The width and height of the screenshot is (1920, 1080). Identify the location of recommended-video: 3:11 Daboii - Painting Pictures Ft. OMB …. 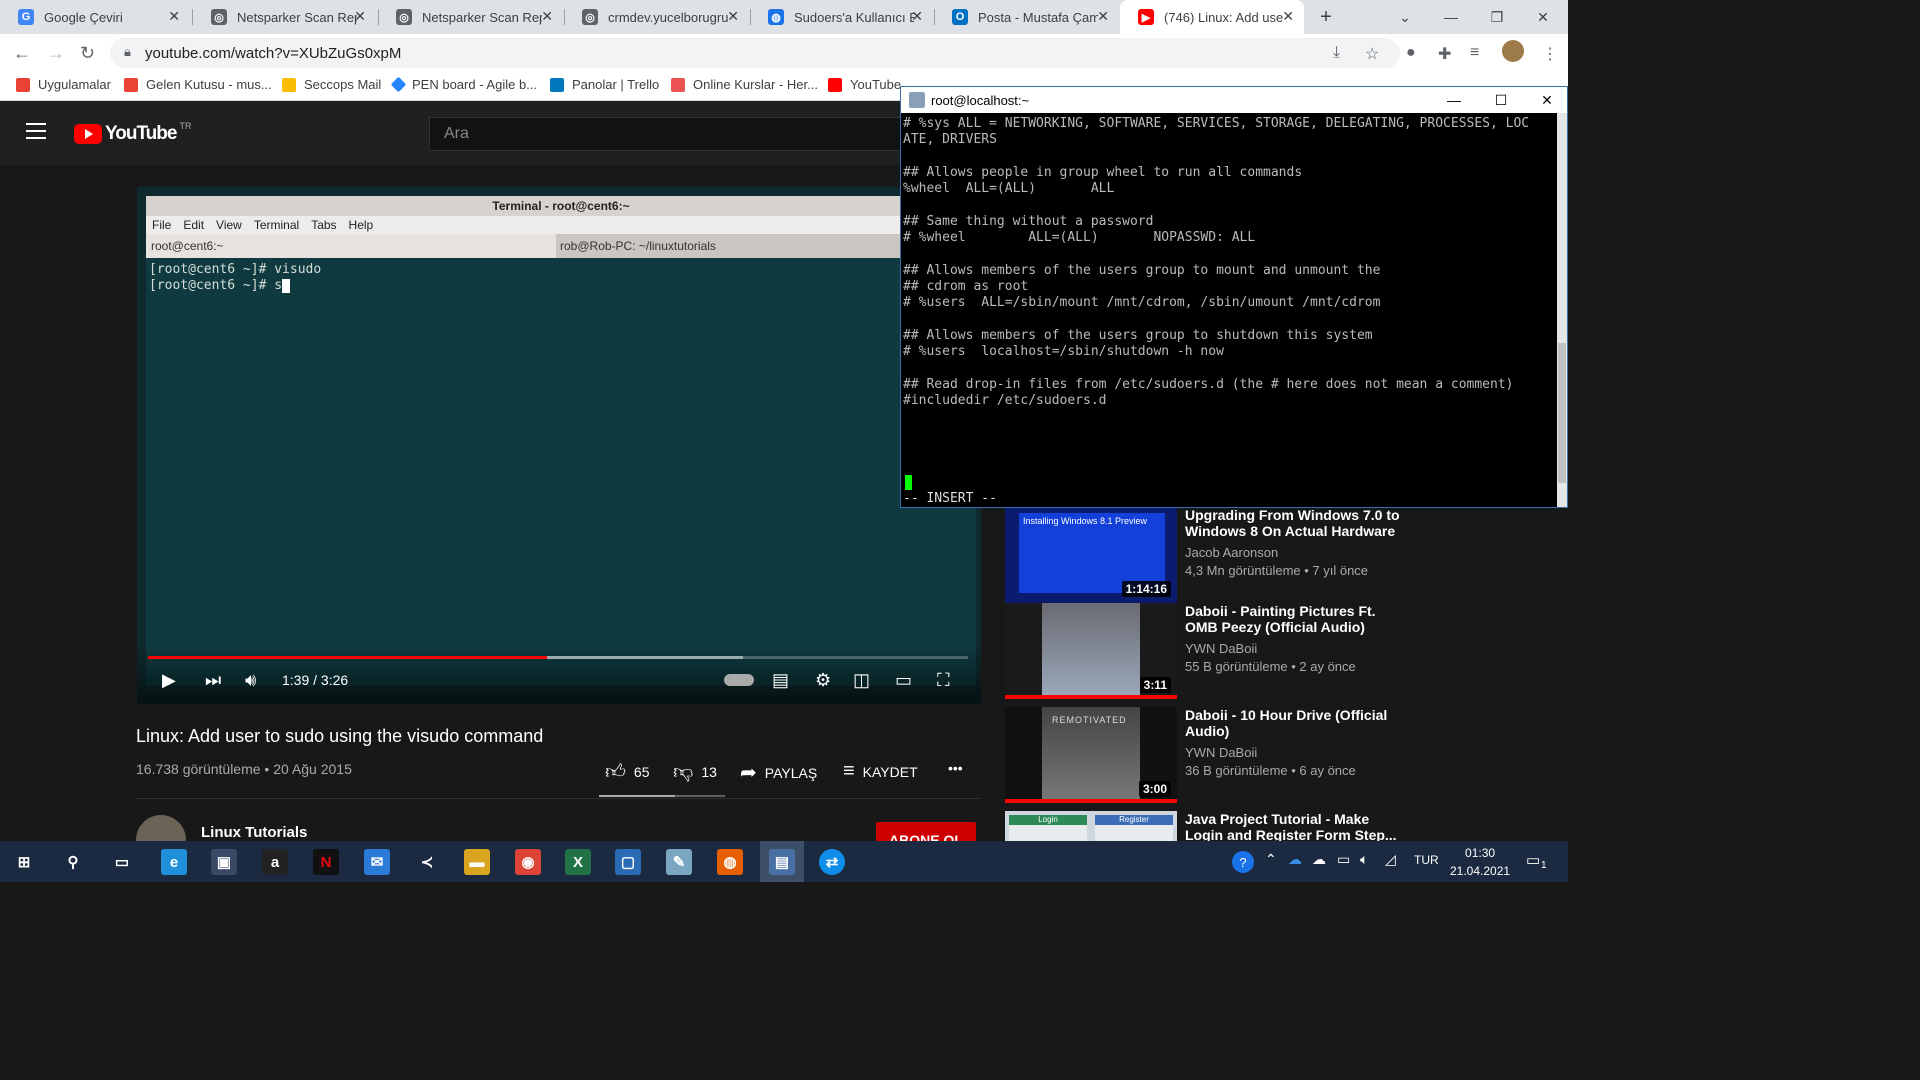
(1205, 651).